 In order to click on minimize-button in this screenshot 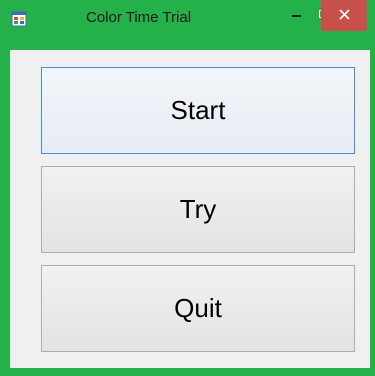, I will do `click(296, 15)`.